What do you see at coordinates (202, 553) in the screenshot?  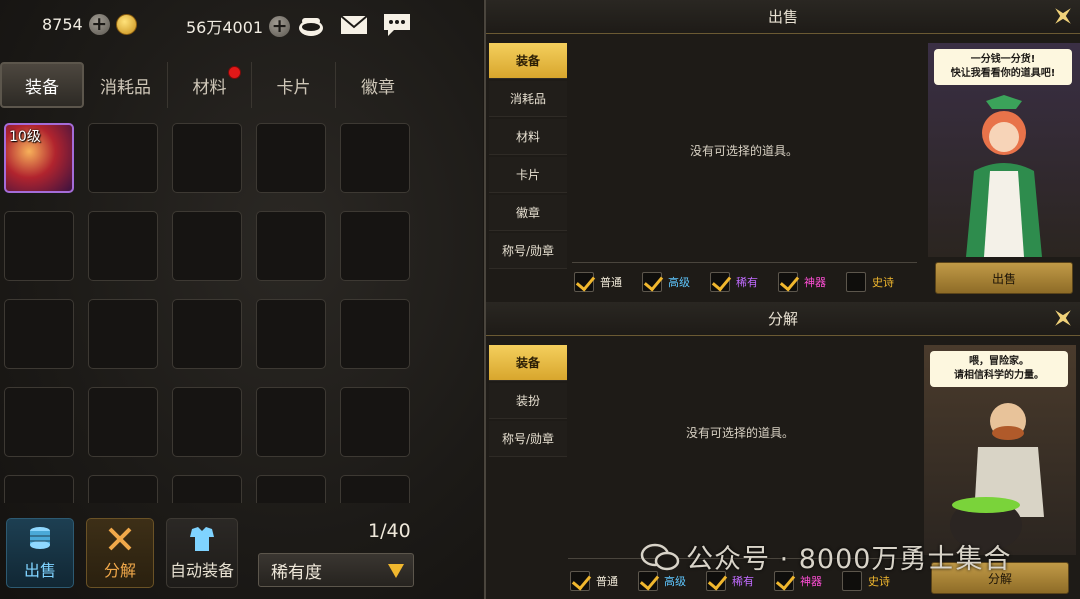 I see `auto-equip-button: 自动装备` at bounding box center [202, 553].